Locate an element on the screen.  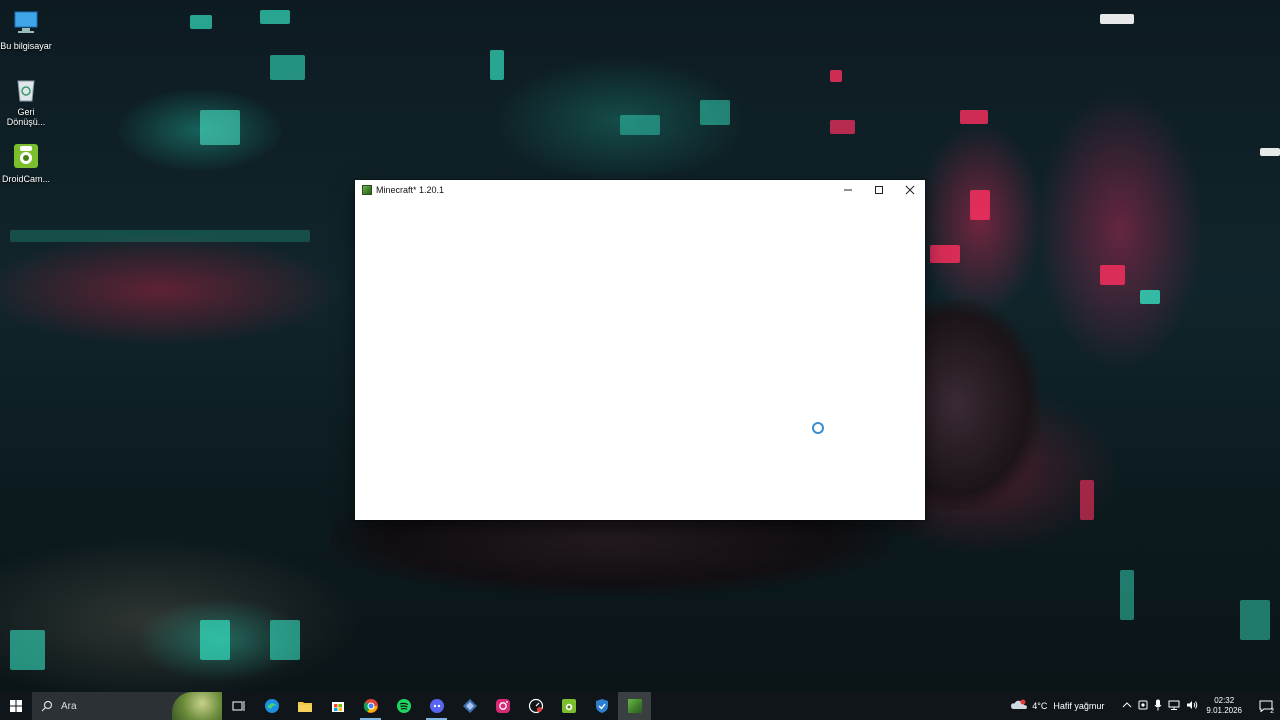
desktop-icon-this-pc: Bu bilgisayar is located at coordinates (26, 29).